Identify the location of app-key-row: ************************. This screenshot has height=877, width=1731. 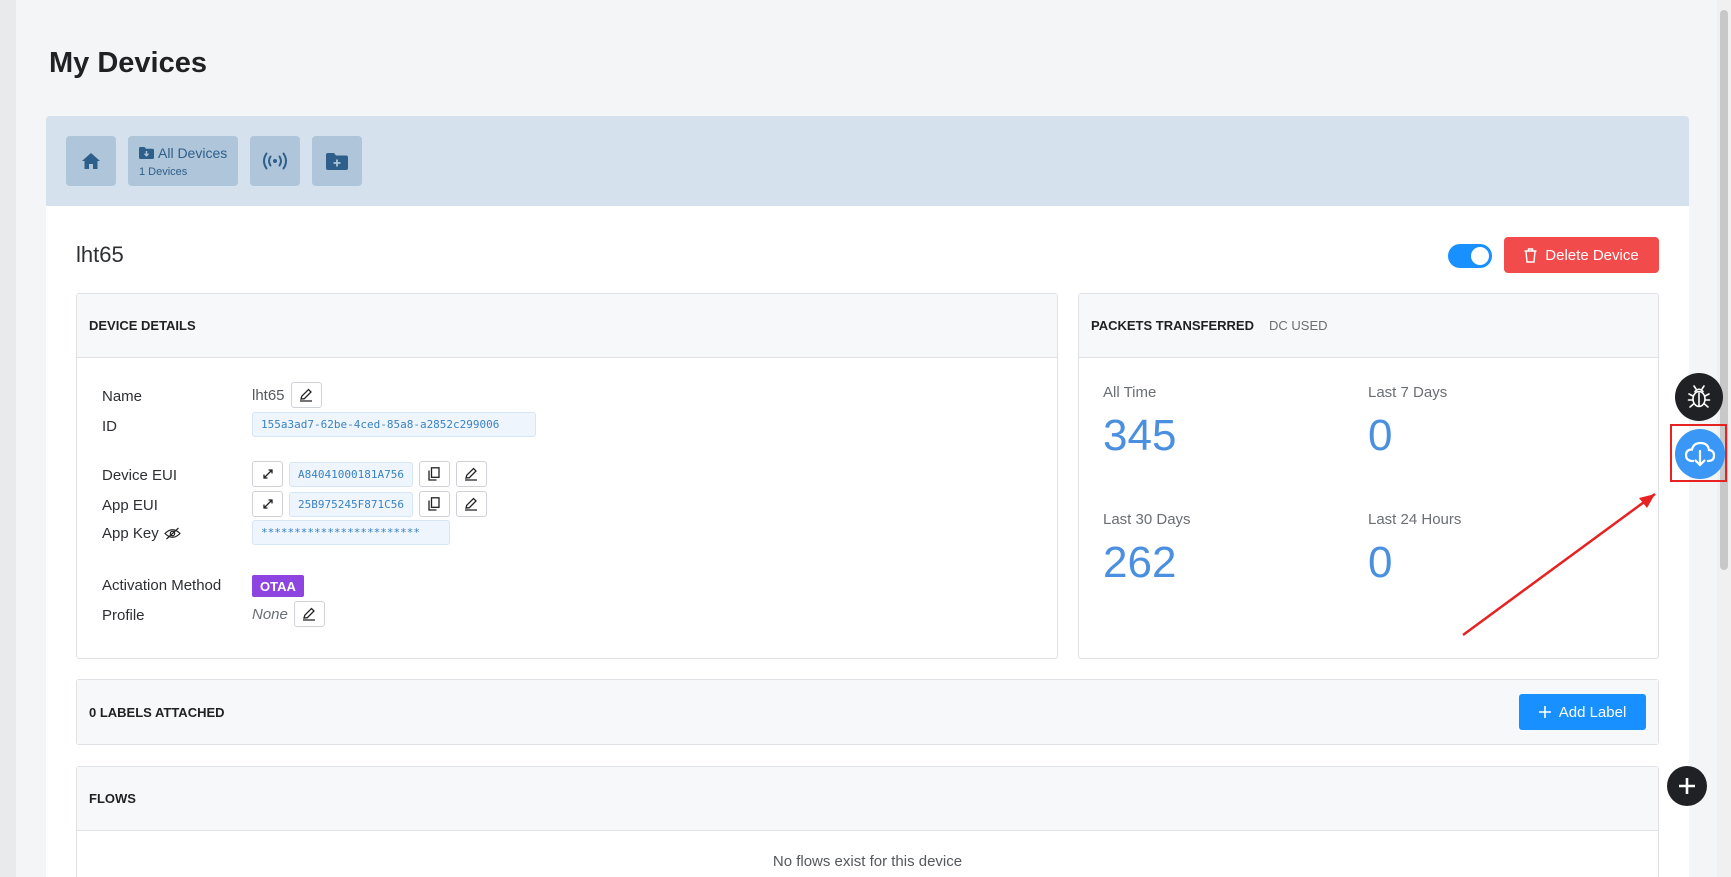
(351, 532).